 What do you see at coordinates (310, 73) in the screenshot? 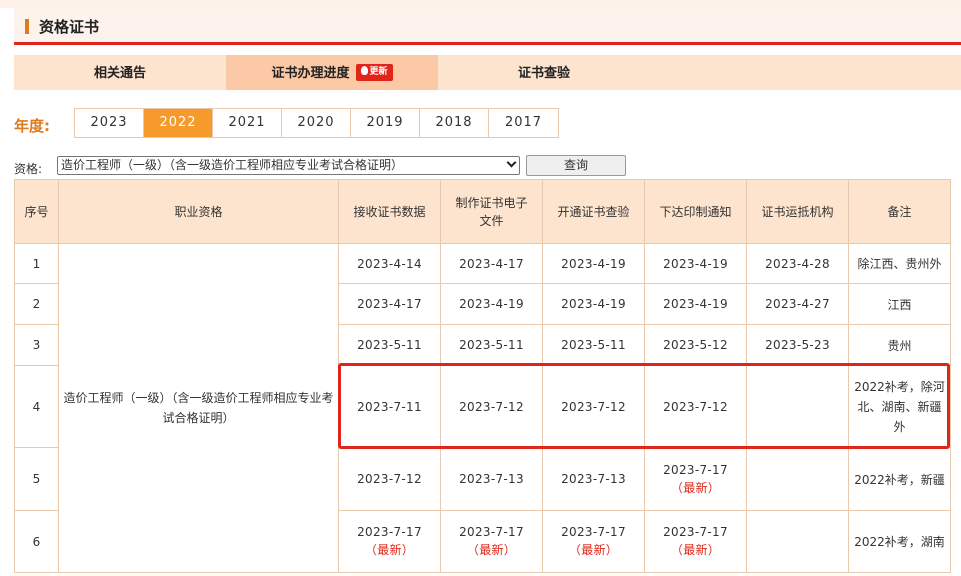
I see `tab-certificate-progress-label: 证书办理进度` at bounding box center [310, 73].